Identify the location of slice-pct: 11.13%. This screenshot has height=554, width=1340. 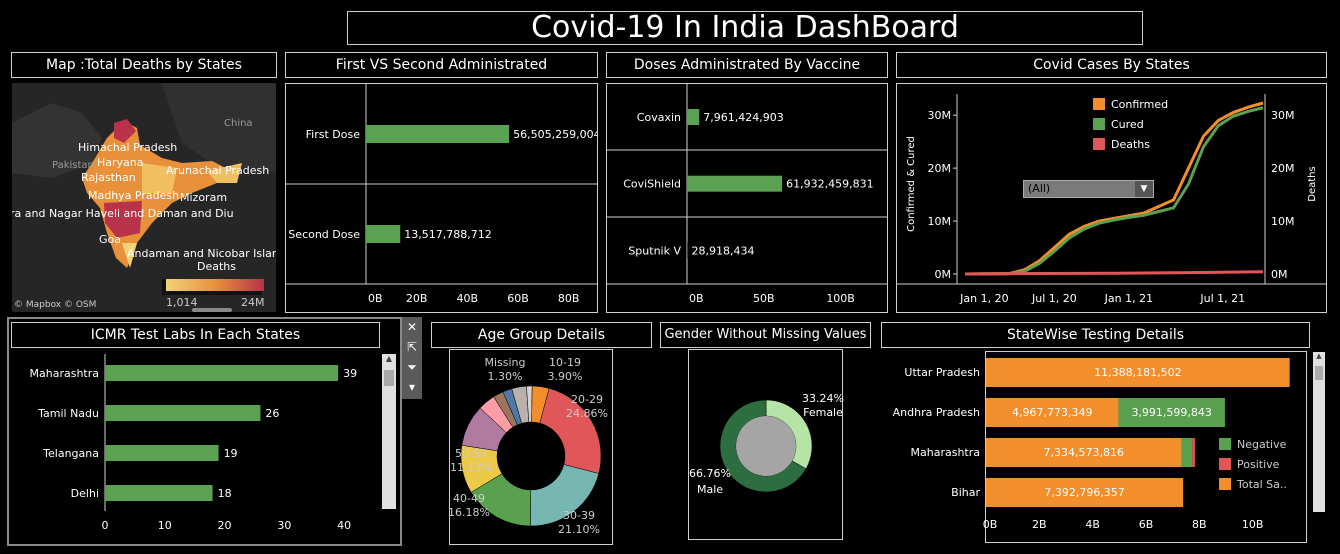
(471, 467).